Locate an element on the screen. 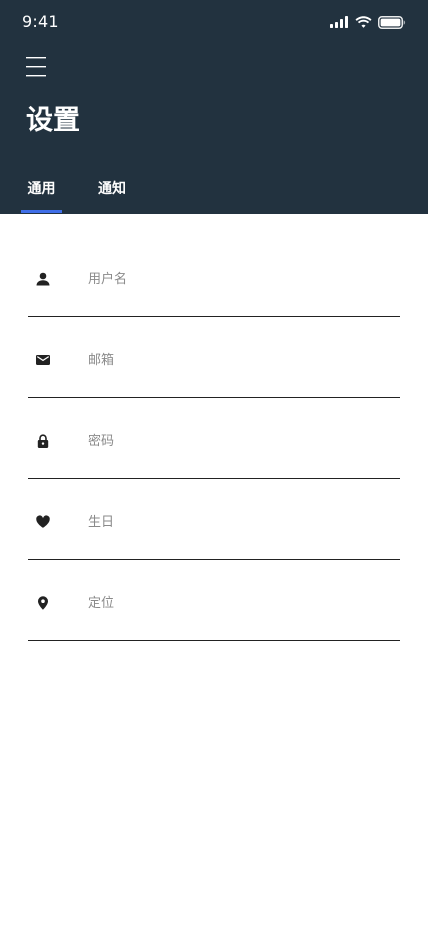 This screenshot has height=926, width=428. password-input is located at coordinates (238, 441).